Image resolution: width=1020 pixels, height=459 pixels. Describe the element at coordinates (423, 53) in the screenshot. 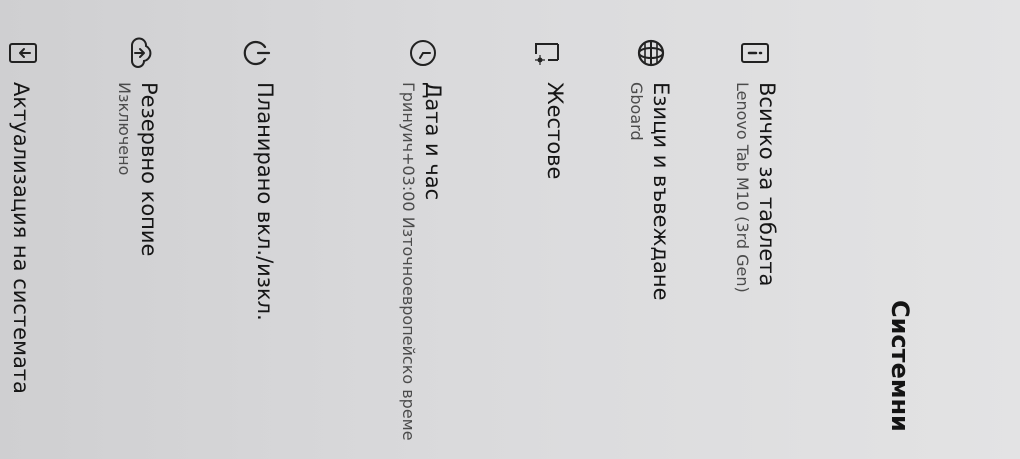

I see `clock-icon` at that location.